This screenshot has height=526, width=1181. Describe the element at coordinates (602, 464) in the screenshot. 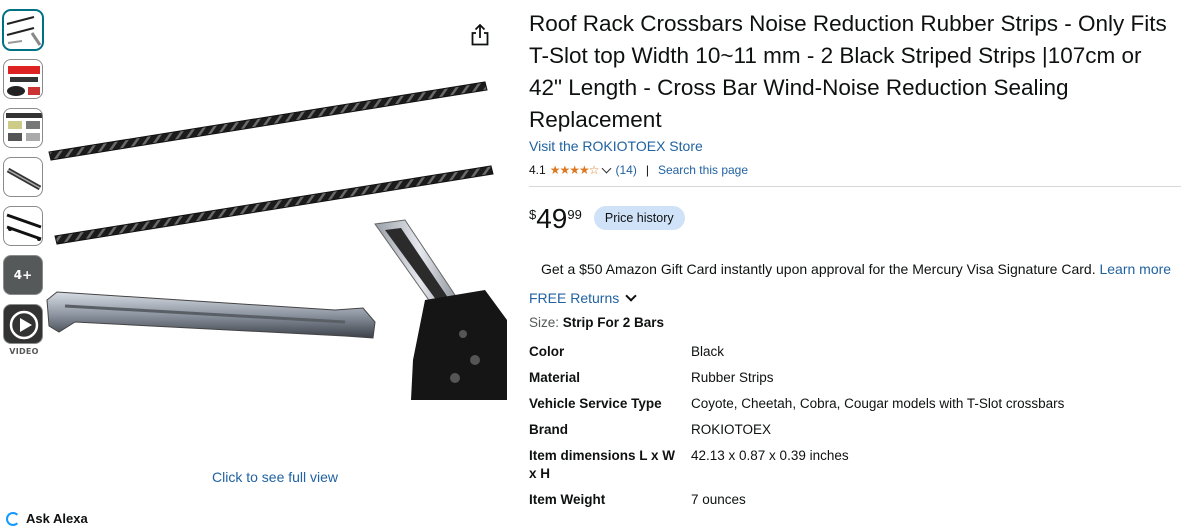

I see `spec-key: Item dimensions L x W x H` at that location.